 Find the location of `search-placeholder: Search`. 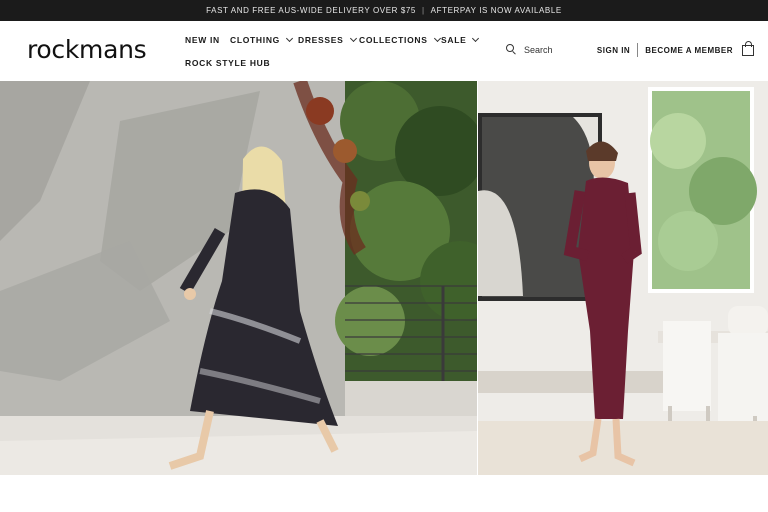

search-placeholder: Search is located at coordinates (538, 50).